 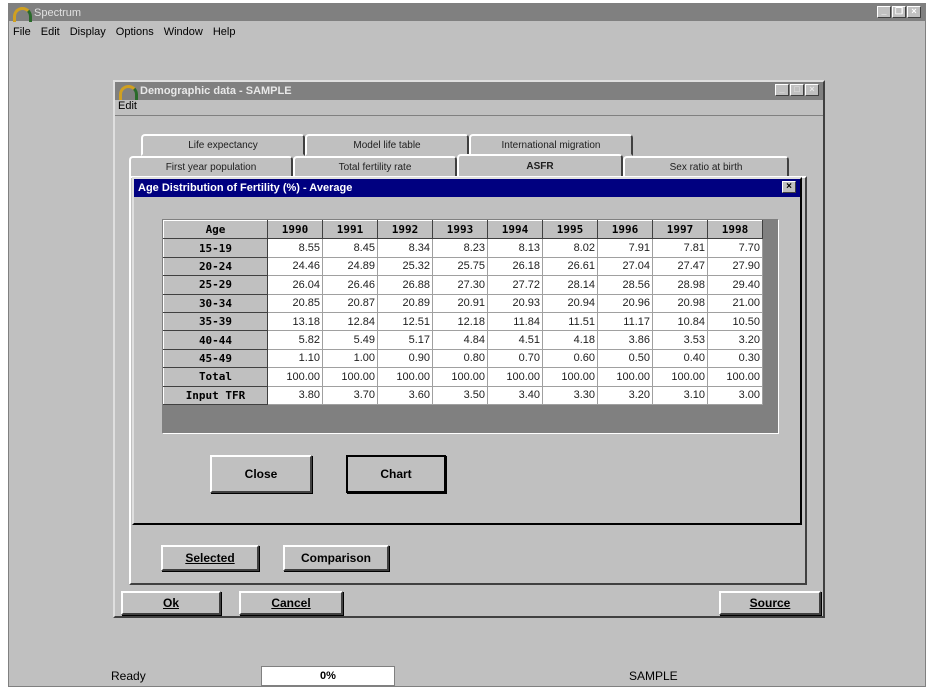 I want to click on table-cell: 27.72, so click(x=515, y=285).